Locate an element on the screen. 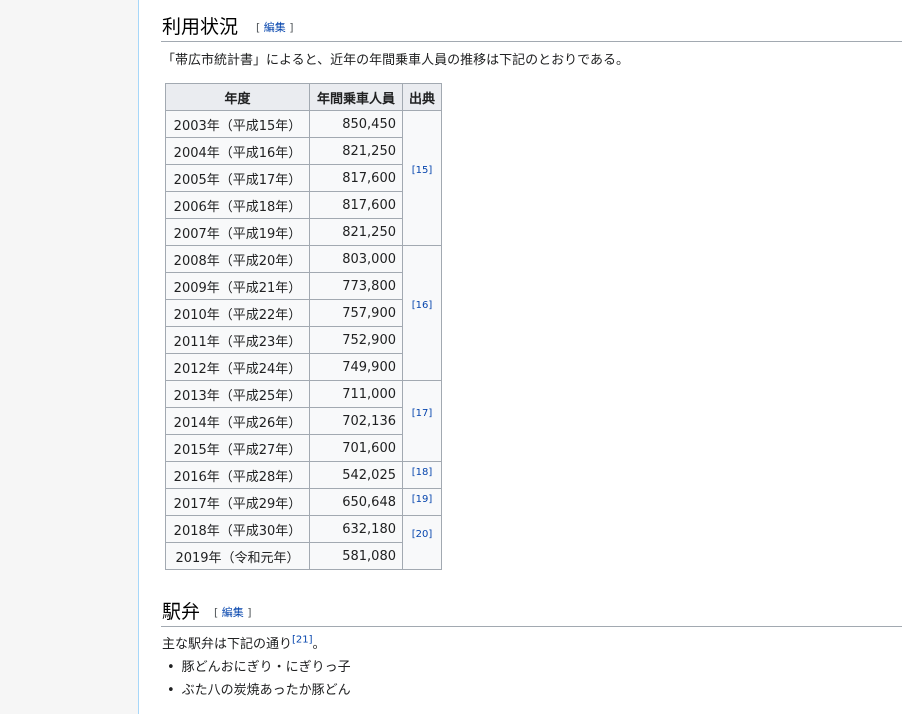 Image resolution: width=918 pixels, height=714 pixels. table-row: 2005年（平成17年） 817,600 is located at coordinates (303, 178).